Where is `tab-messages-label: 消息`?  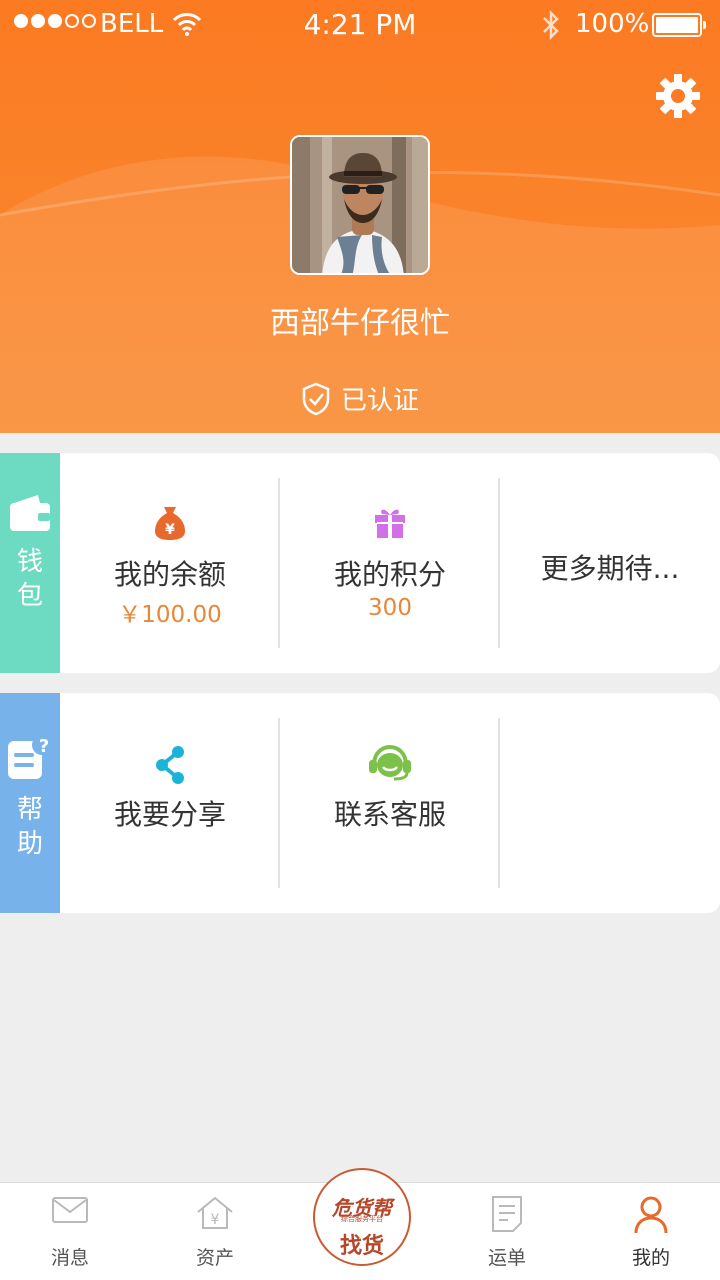
tab-messages-label: 消息 is located at coordinates (69, 1258).